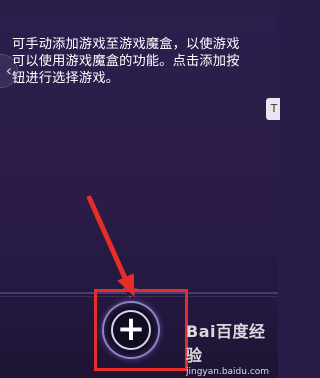 The width and height of the screenshot is (320, 378). What do you see at coordinates (273, 109) in the screenshot?
I see `side-tab: T` at bounding box center [273, 109].